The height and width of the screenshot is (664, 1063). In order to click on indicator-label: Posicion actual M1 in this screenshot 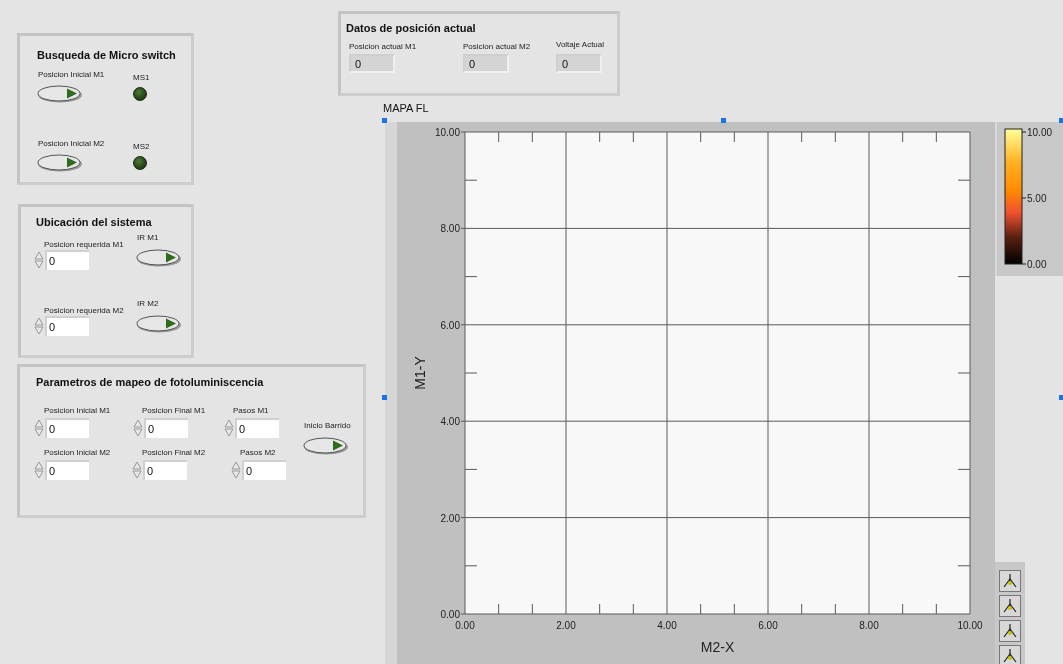, I will do `click(383, 46)`.